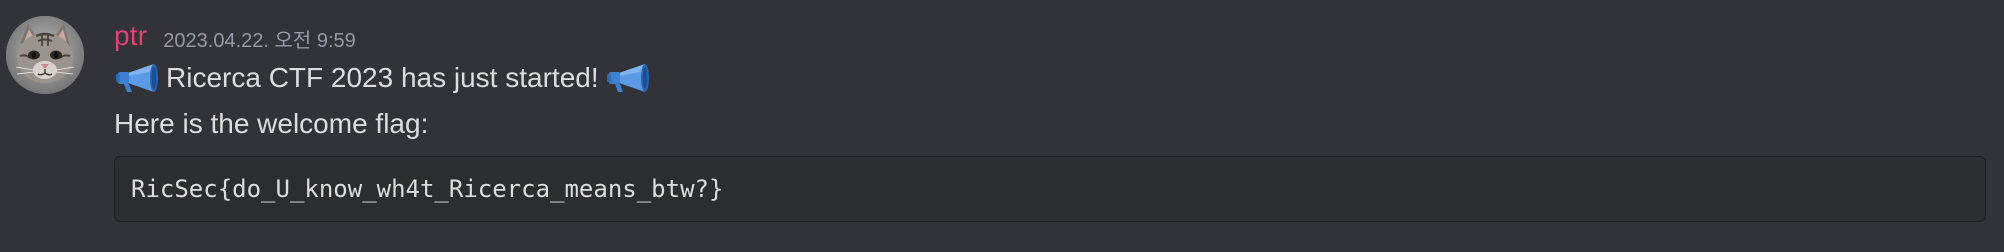 Image resolution: width=2004 pixels, height=252 pixels. Describe the element at coordinates (259, 38) in the screenshot. I see `timestamp: 2023.04.22. 오전 9:59` at that location.